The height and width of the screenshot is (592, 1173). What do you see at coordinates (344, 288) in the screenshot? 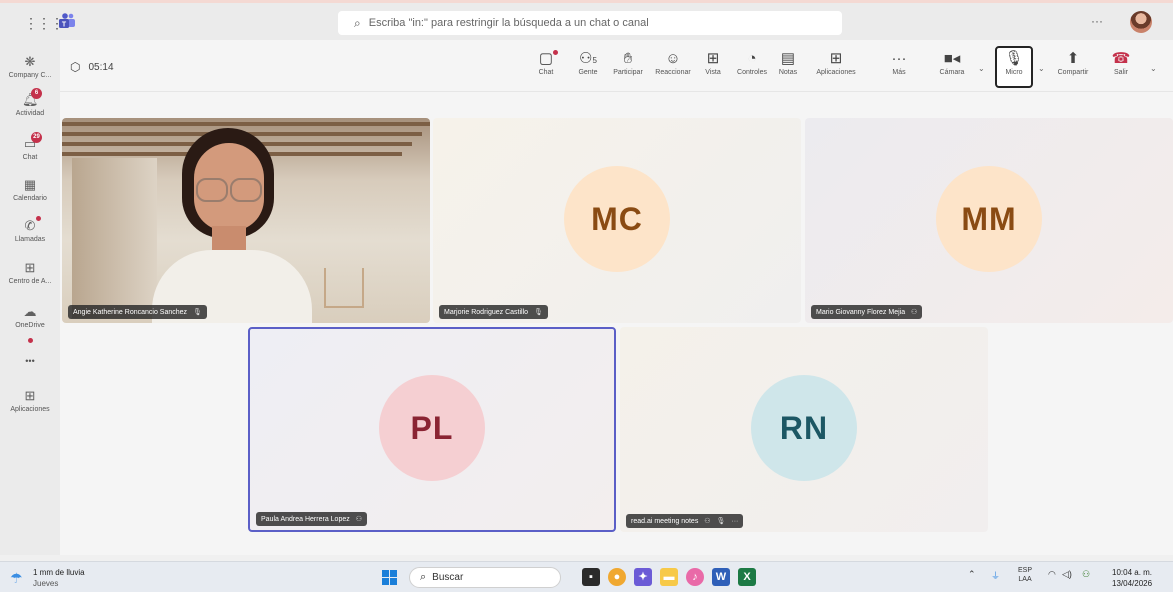
I see `chair` at bounding box center [344, 288].